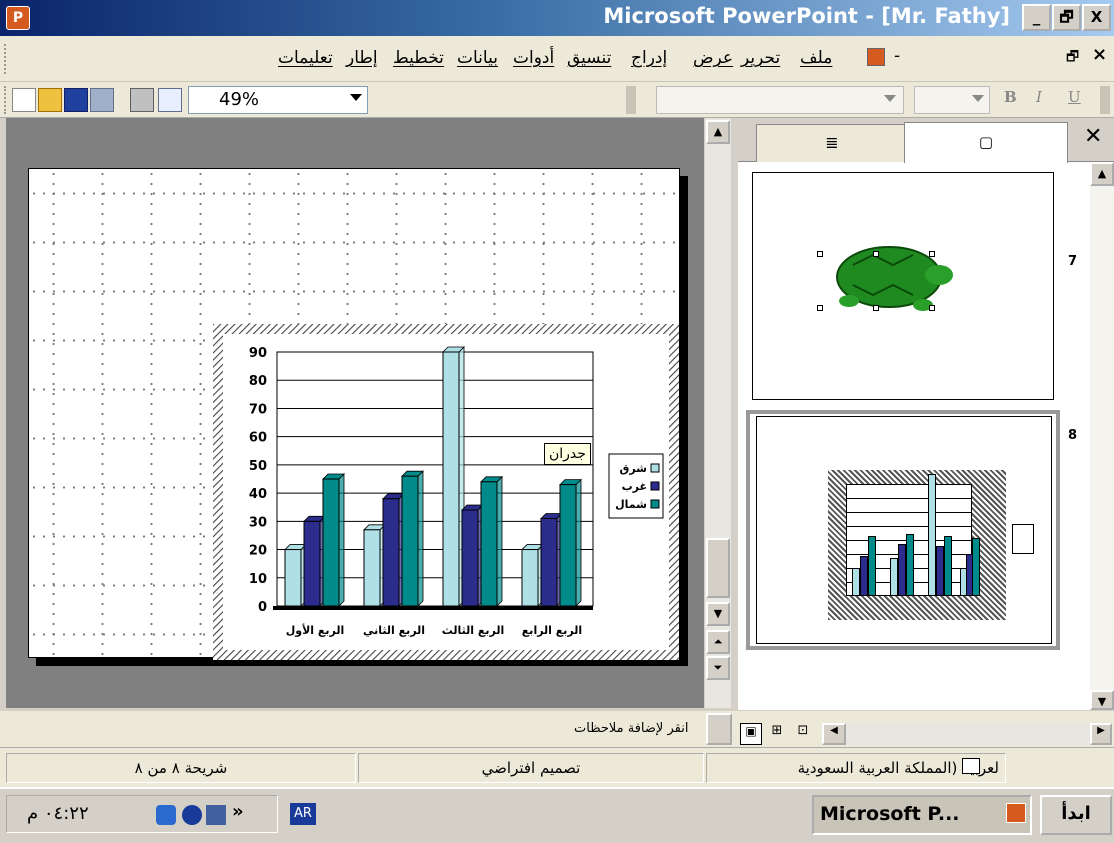  Describe the element at coordinates (258, 409) in the screenshot. I see `y-tick-label: 70` at that location.